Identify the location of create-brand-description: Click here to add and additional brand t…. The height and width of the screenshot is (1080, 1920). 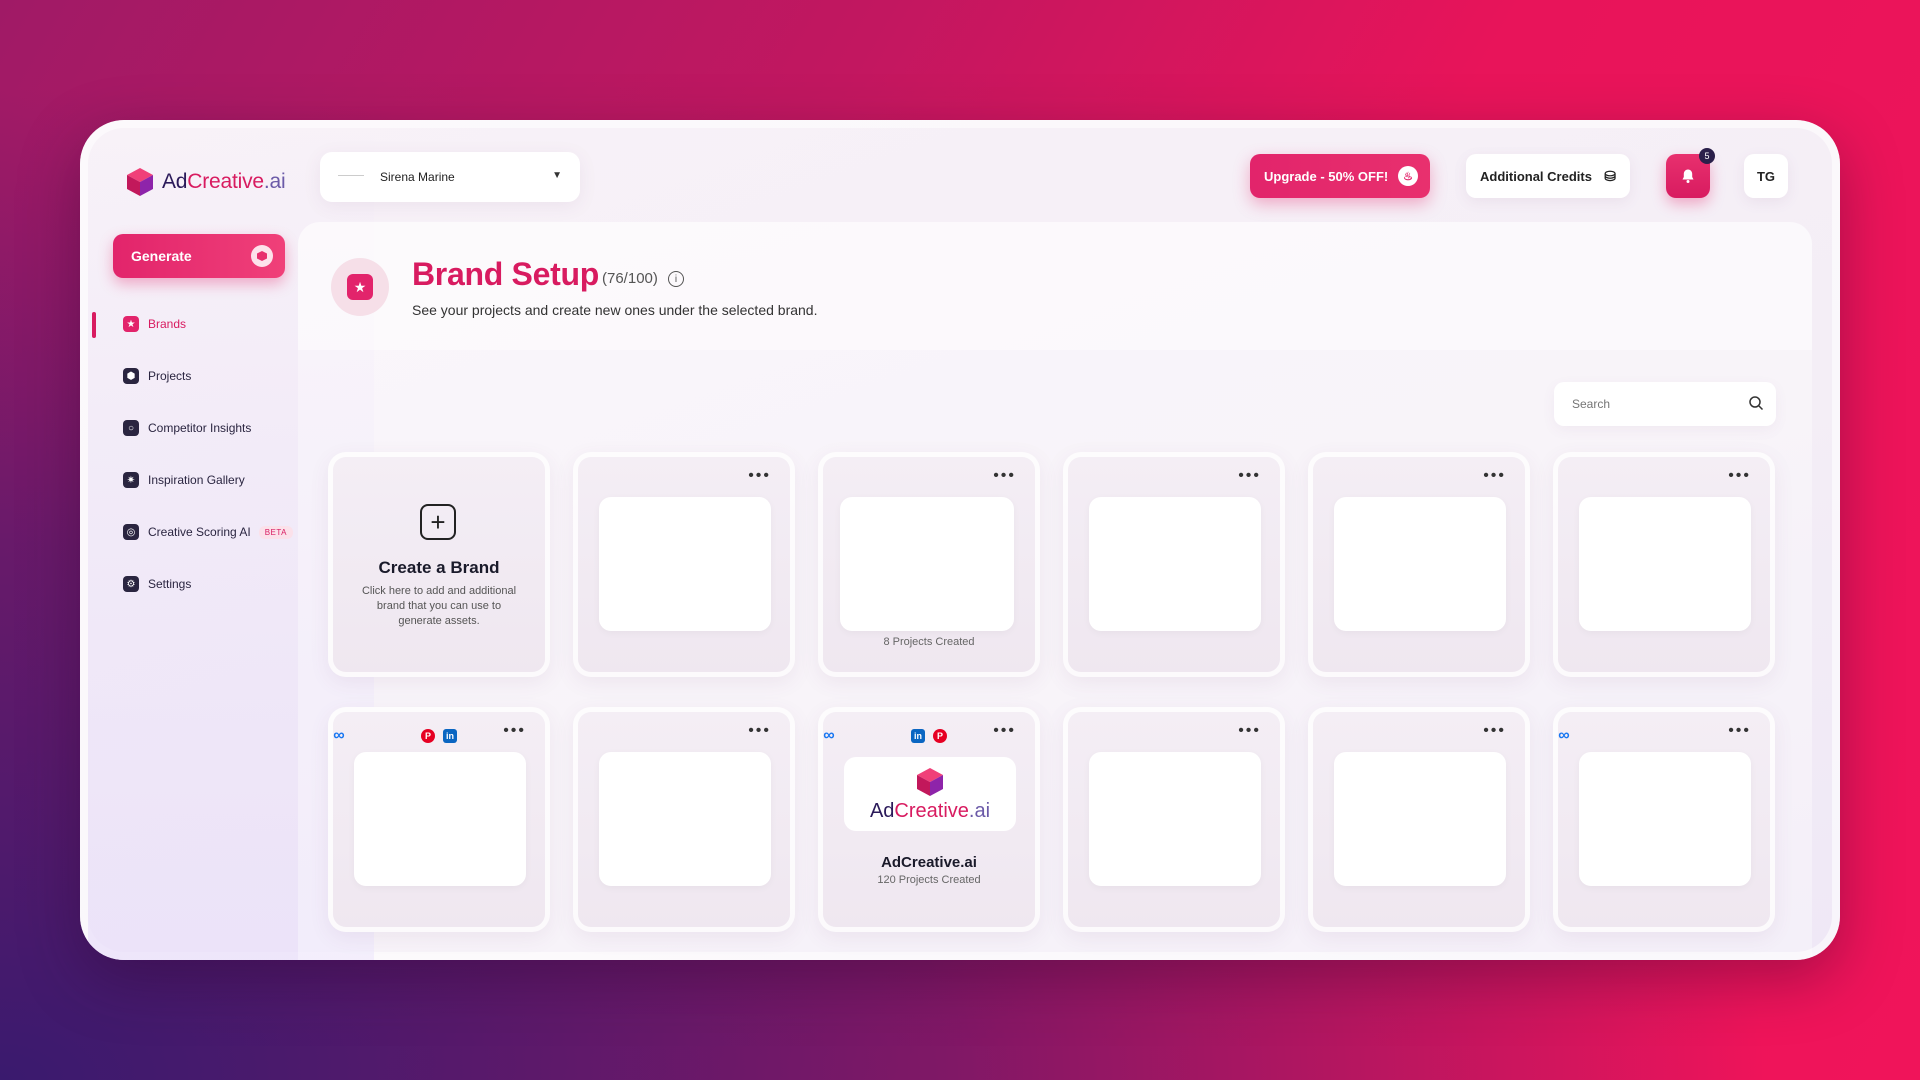
(439, 606).